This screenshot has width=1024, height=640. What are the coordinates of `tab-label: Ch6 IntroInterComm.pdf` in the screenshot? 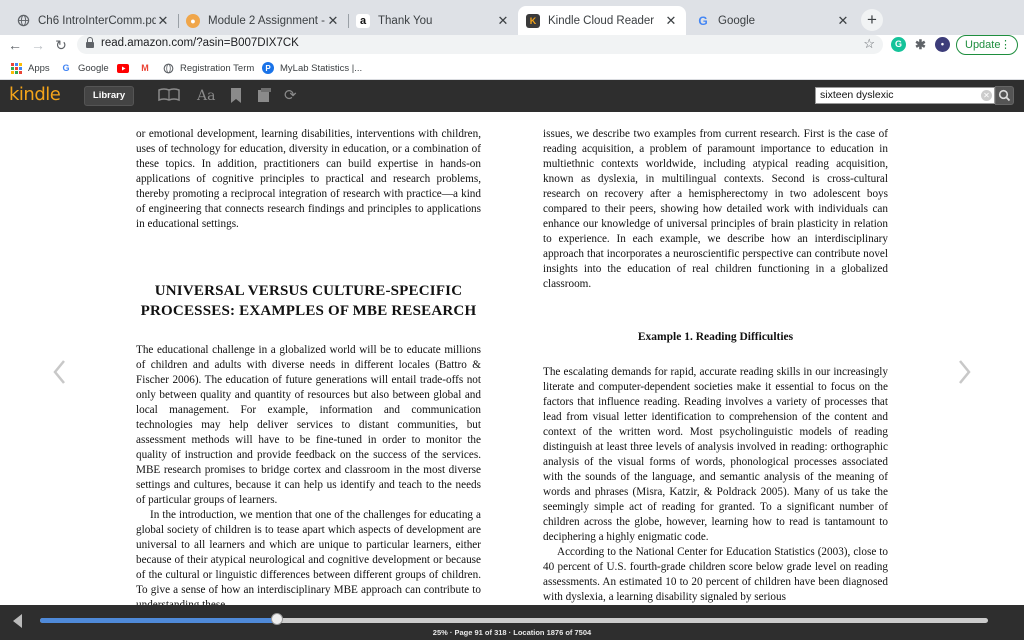 It's located at (97, 20).